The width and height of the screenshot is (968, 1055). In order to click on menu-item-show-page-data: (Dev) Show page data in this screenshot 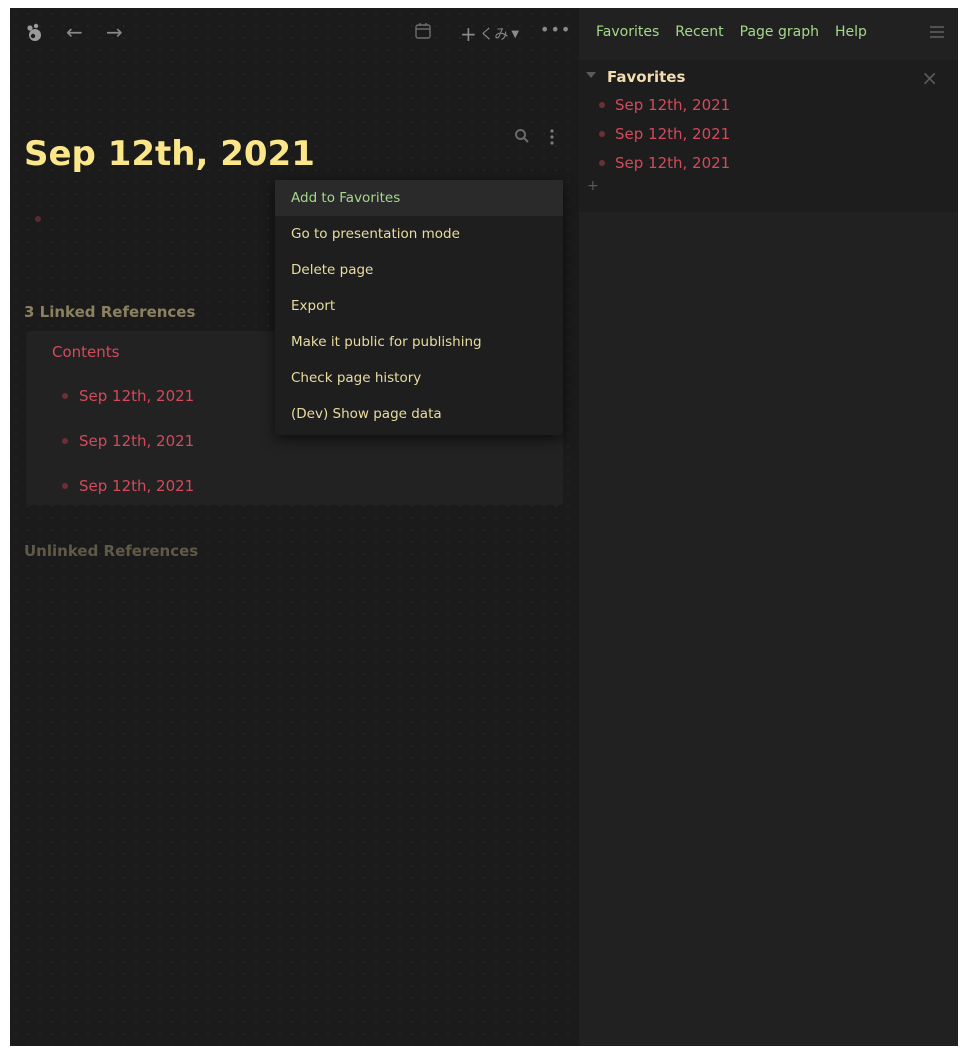, I will do `click(419, 414)`.